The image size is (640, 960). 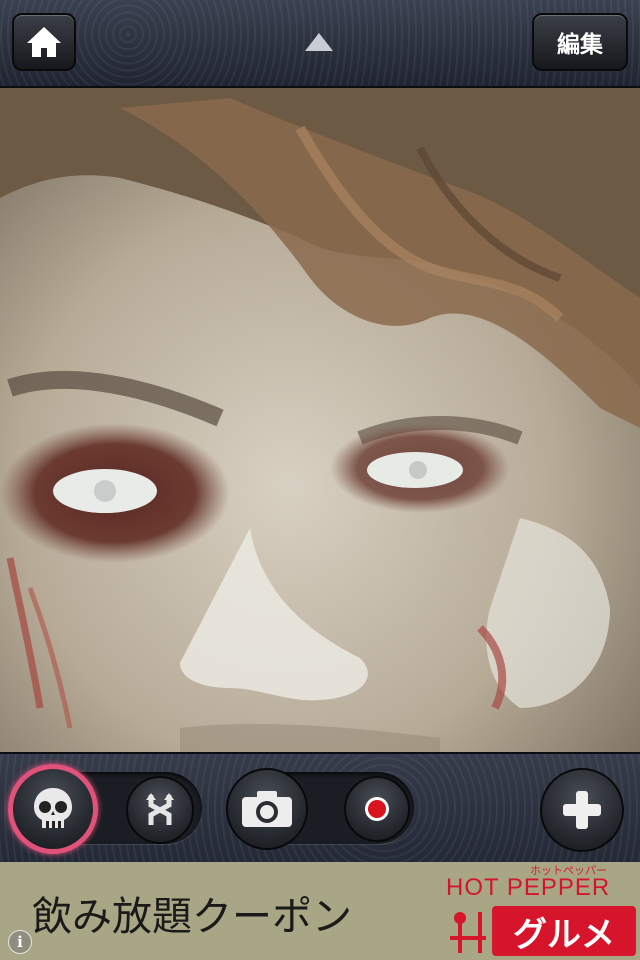 I want to click on record-button, so click(x=377, y=809).